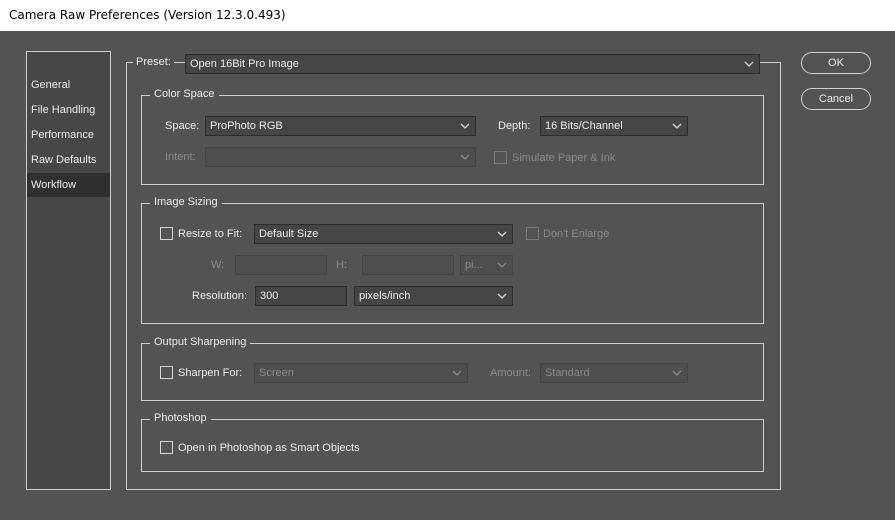 This screenshot has width=895, height=520. I want to click on simulate-paper-checkbox, so click(500, 157).